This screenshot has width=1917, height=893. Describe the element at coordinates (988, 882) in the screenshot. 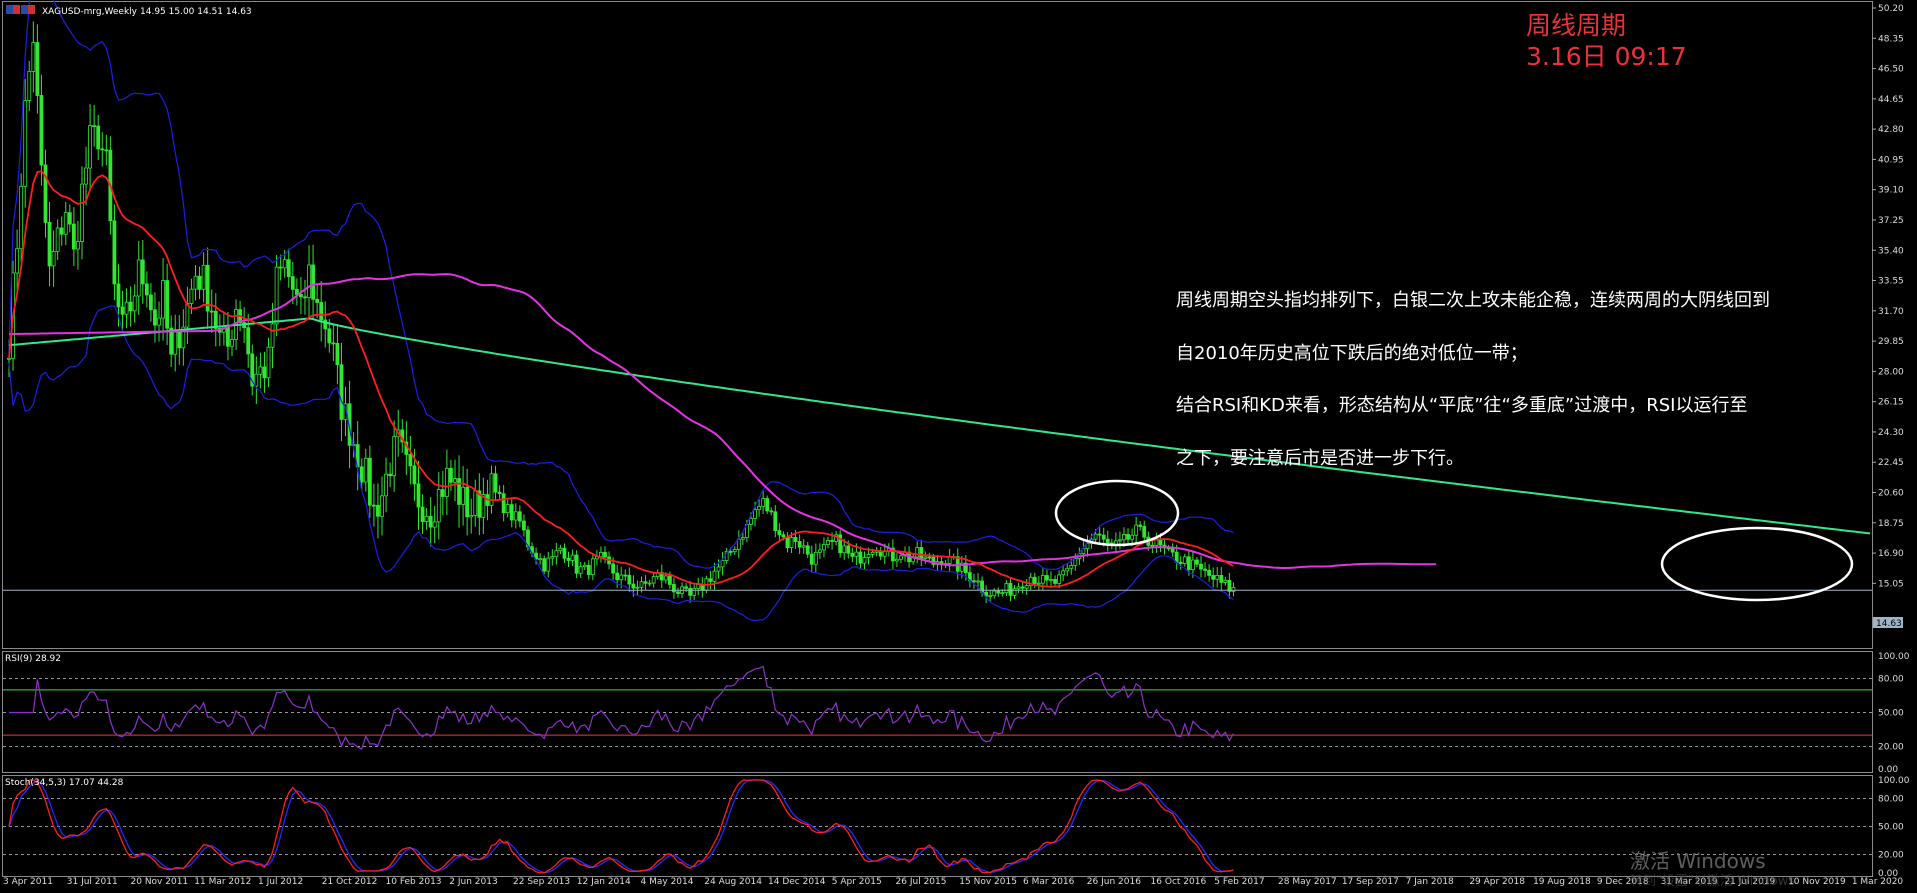

I see `time-tick-label: 15 Nov 2015` at that location.